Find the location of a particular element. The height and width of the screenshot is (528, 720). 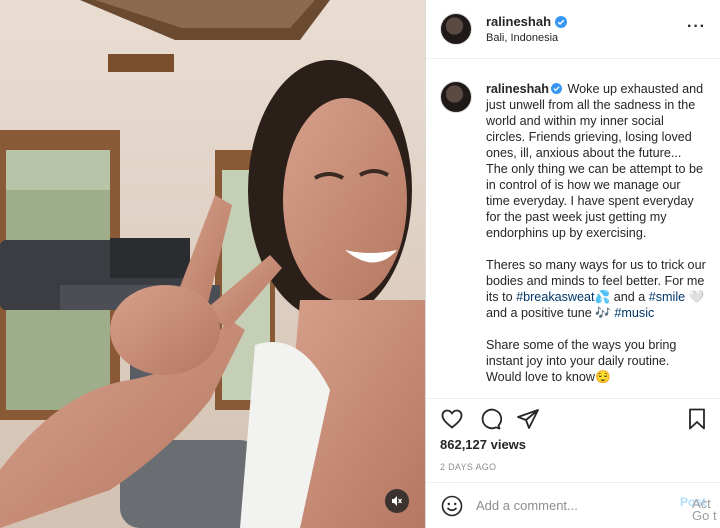

caption-username: ralineshah is located at coordinates (517, 89).